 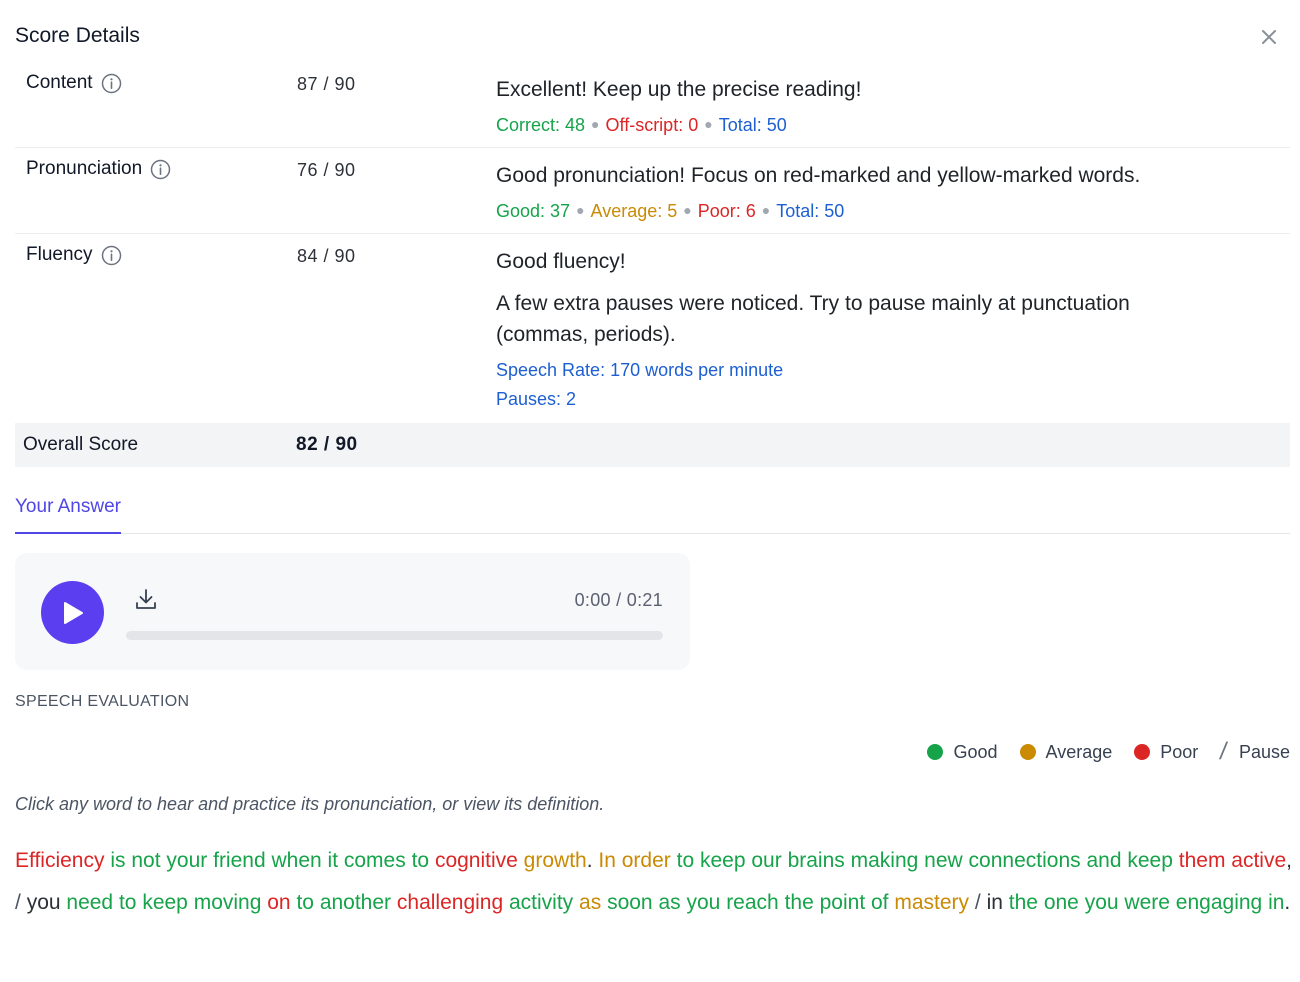 What do you see at coordinates (278, 902) in the screenshot?
I see `passage-word: on` at bounding box center [278, 902].